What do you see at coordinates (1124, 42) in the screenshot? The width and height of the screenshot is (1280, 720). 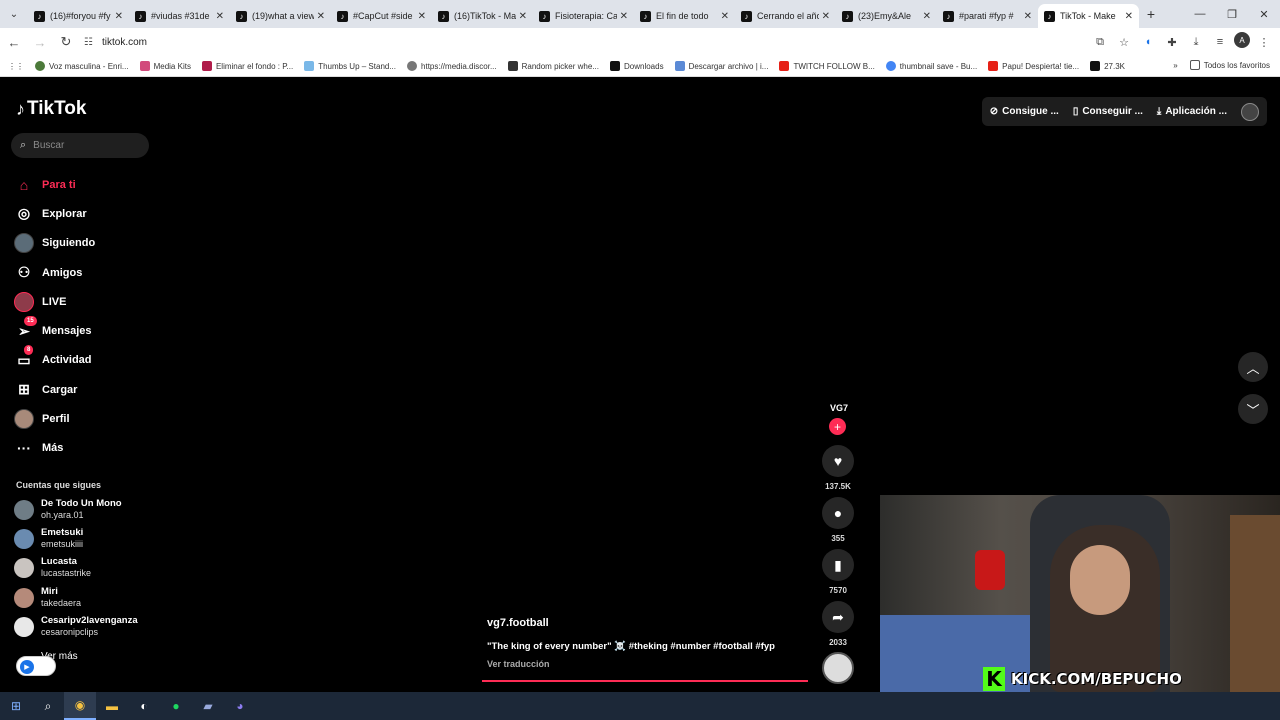 I see `bookmark-star-icon: ☆` at bounding box center [1124, 42].